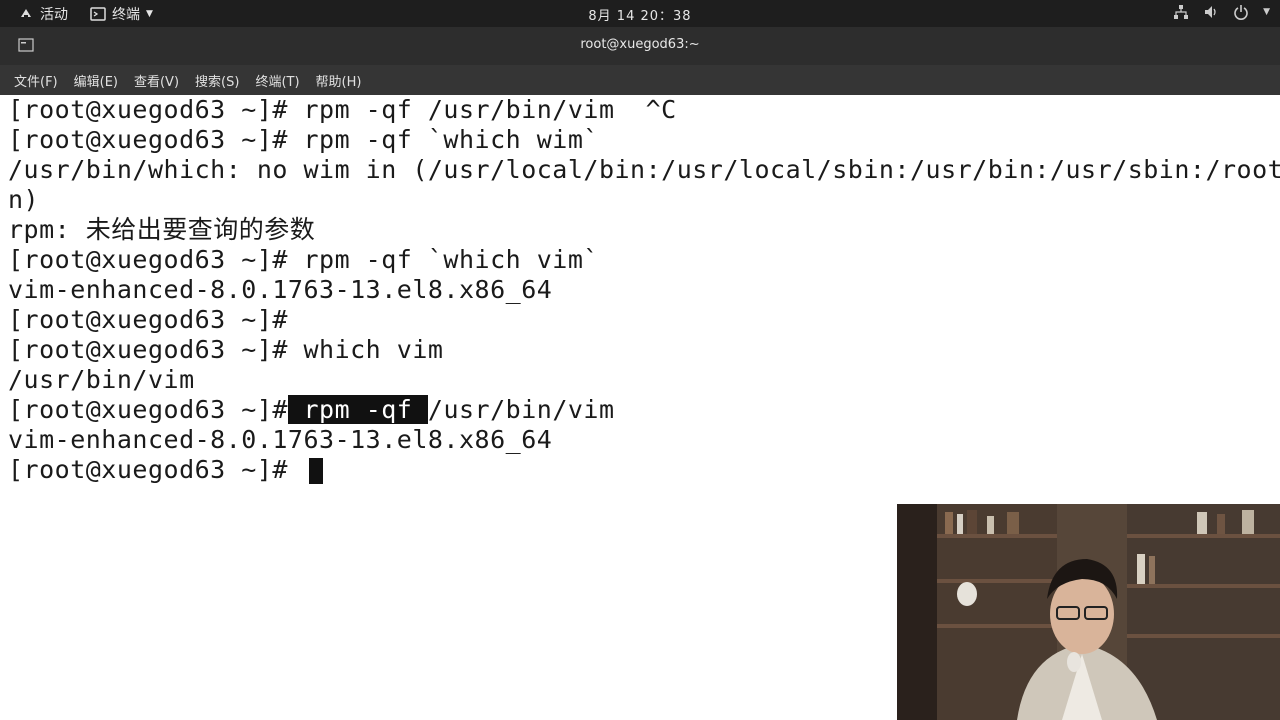 This screenshot has height=720, width=1280. I want to click on window-titlebar: root@xuegod63:~, so click(640, 46).